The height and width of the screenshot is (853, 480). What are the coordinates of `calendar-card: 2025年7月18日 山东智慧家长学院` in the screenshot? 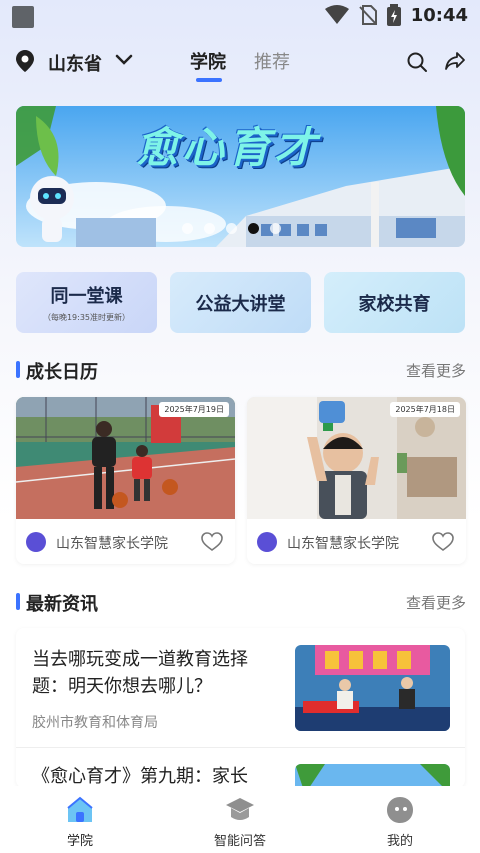 It's located at (356, 480).